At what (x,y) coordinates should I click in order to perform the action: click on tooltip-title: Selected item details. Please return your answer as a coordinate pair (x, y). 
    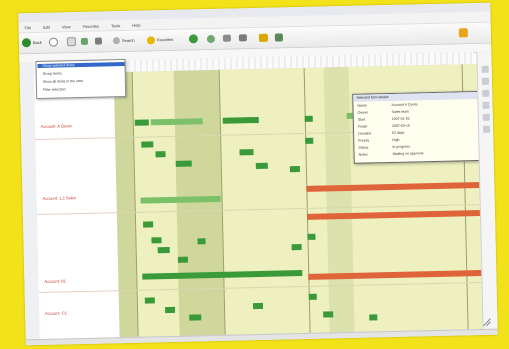
    Looking at the image, I should click on (417, 96).